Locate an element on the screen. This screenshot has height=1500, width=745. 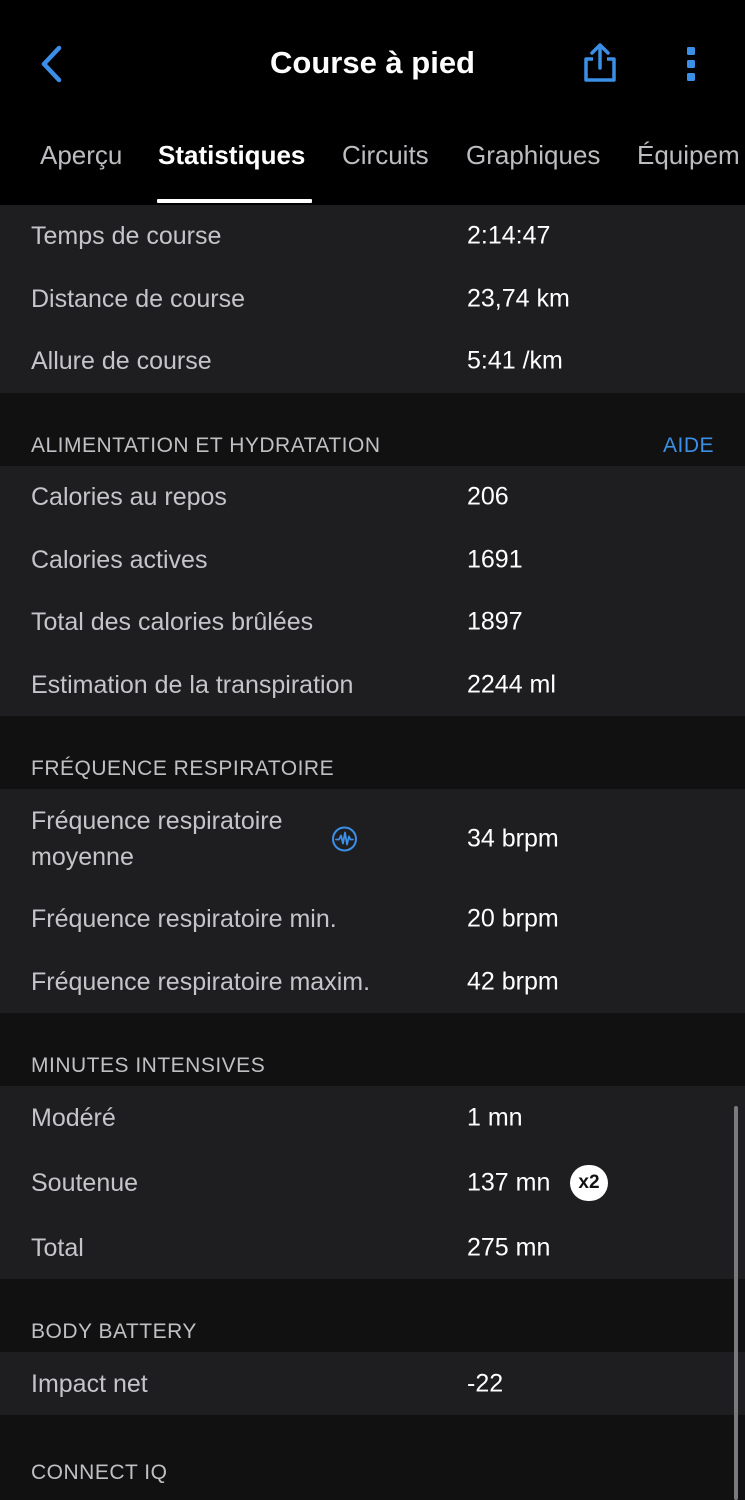
page-title: Course à pied is located at coordinates (372, 62).